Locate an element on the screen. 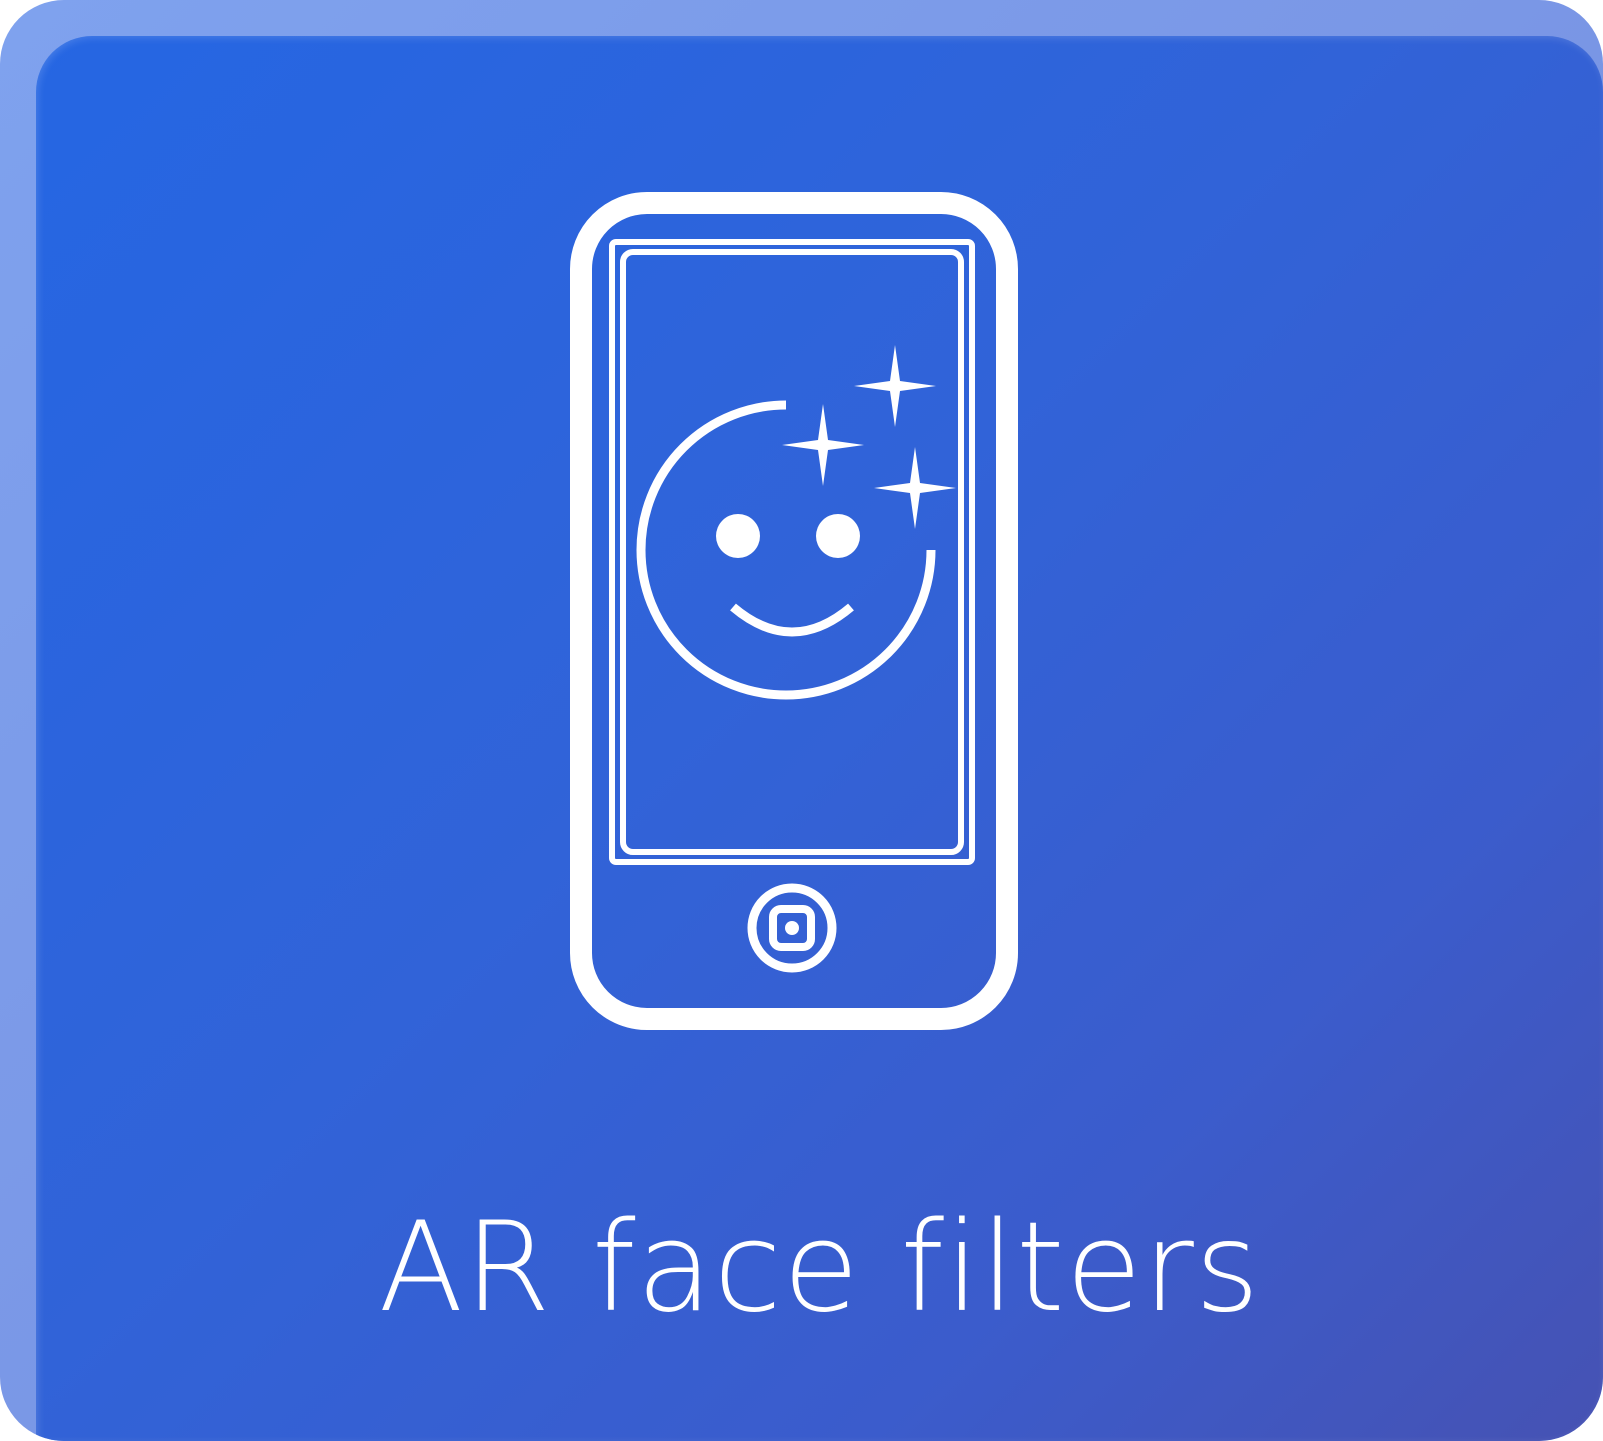 The width and height of the screenshot is (1603, 1441). smiley-face-icon is located at coordinates (786, 550).